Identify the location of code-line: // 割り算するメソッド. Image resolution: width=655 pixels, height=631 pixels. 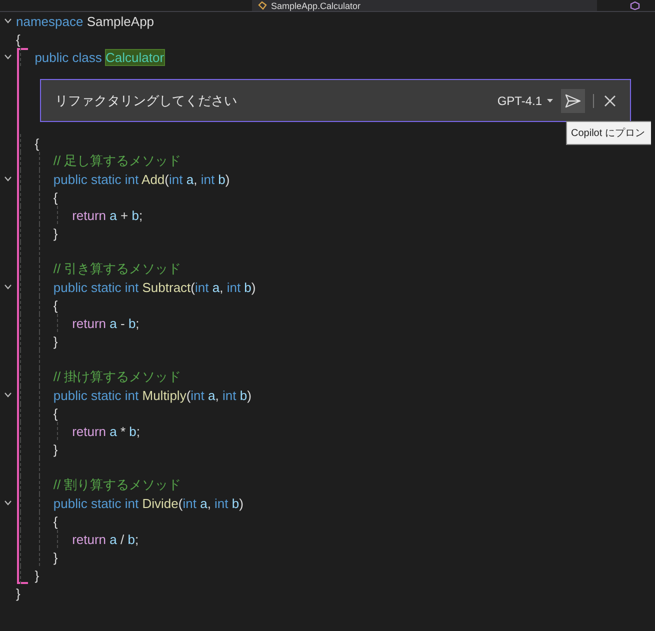
(117, 485).